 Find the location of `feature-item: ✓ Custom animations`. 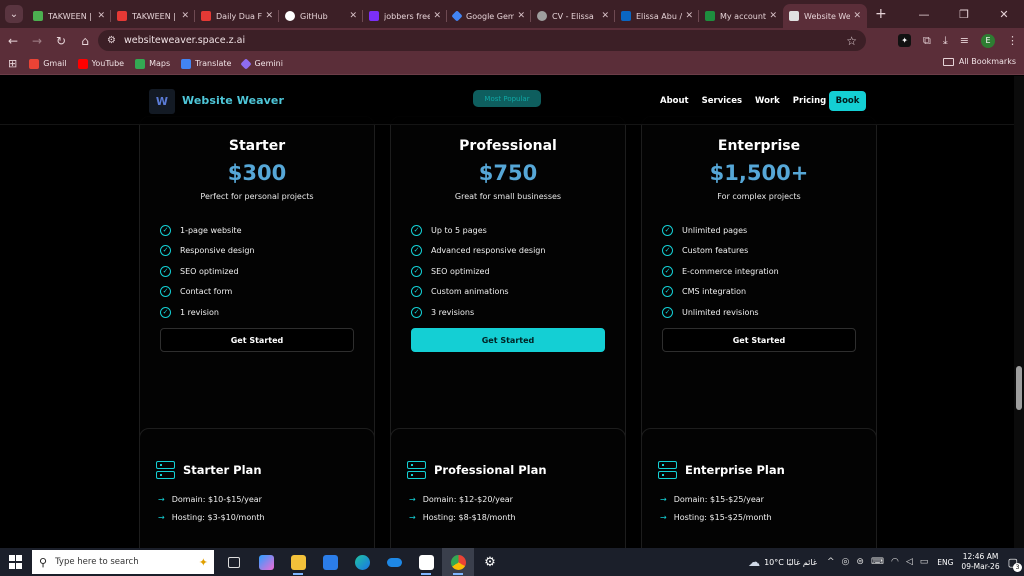

feature-item: ✓ Custom animations is located at coordinates (478, 292).